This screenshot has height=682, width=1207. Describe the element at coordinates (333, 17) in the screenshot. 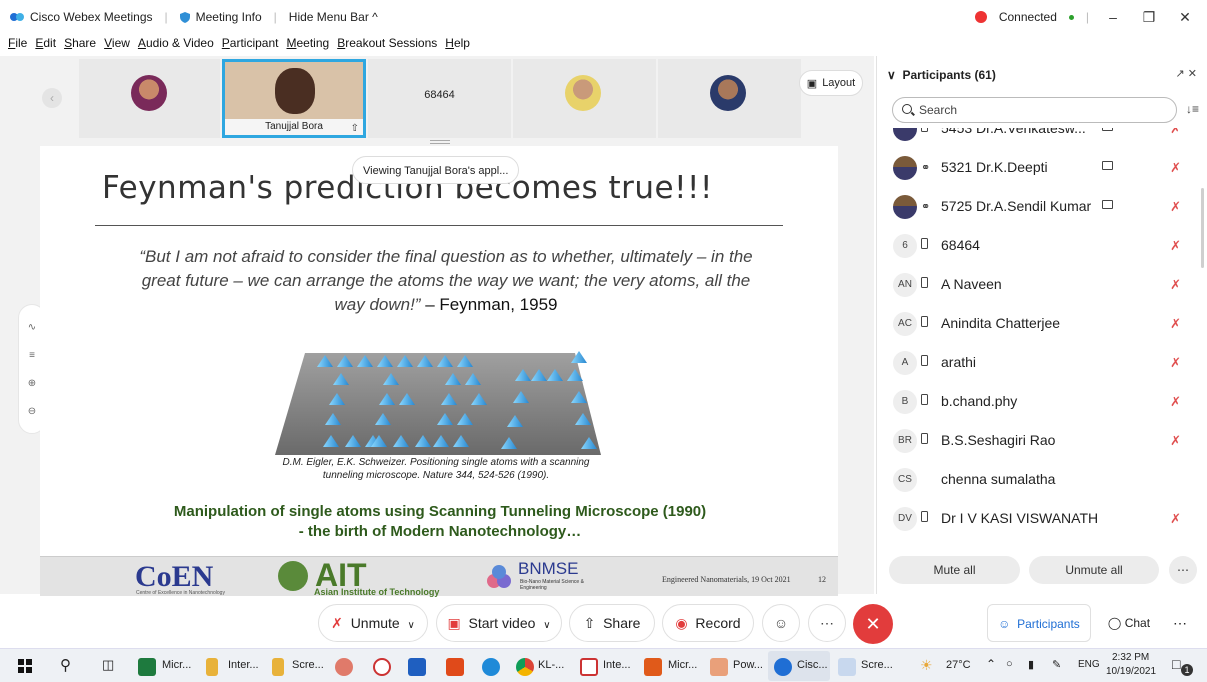

I see `hide-menu-bar-button: Hide Menu Bar ^` at that location.